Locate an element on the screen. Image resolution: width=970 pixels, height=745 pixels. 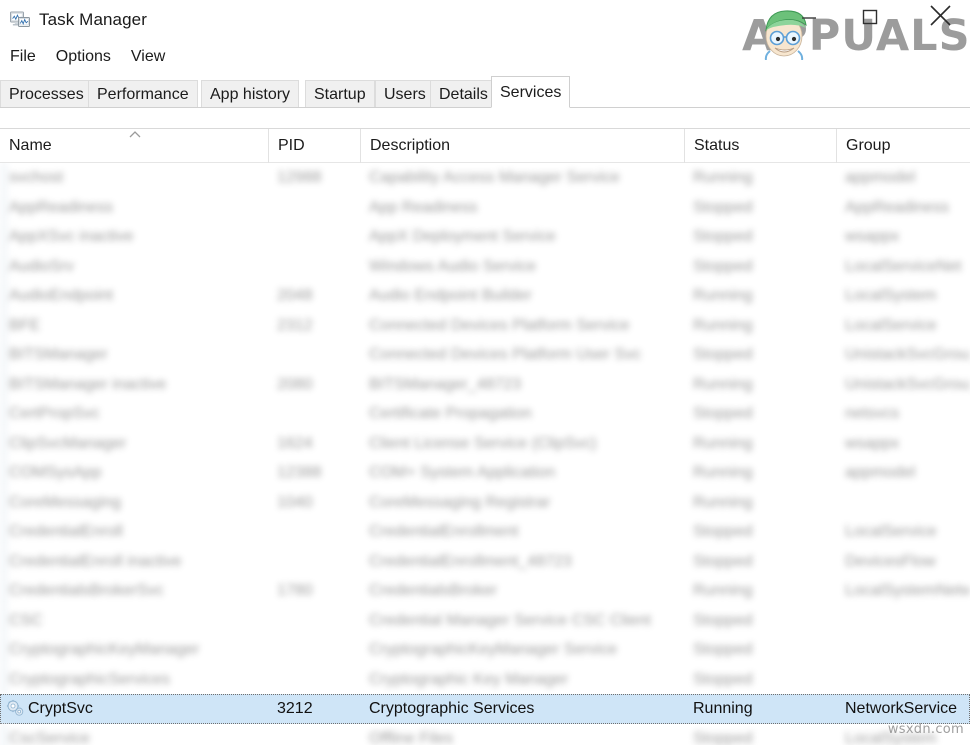
cell-name: CryptographicKeyManager is located at coordinates (134, 650).